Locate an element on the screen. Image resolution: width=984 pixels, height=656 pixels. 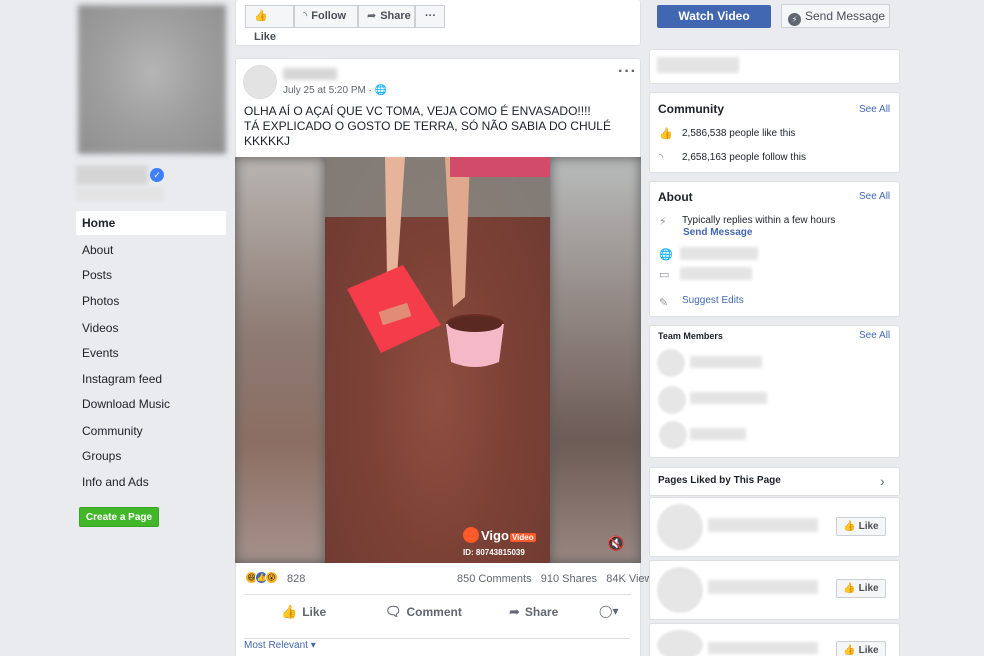
reaction-count: 828 is located at coordinates (296, 579).